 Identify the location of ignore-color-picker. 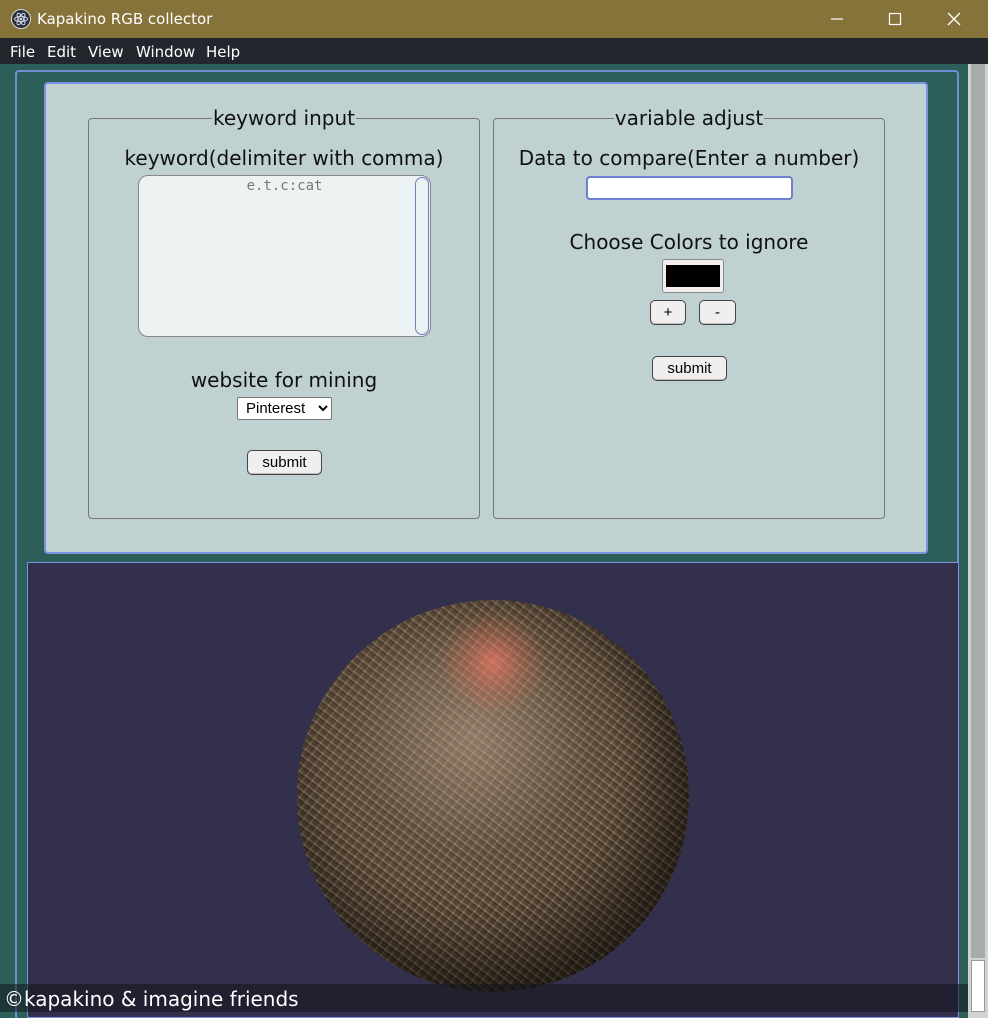
(693, 276).